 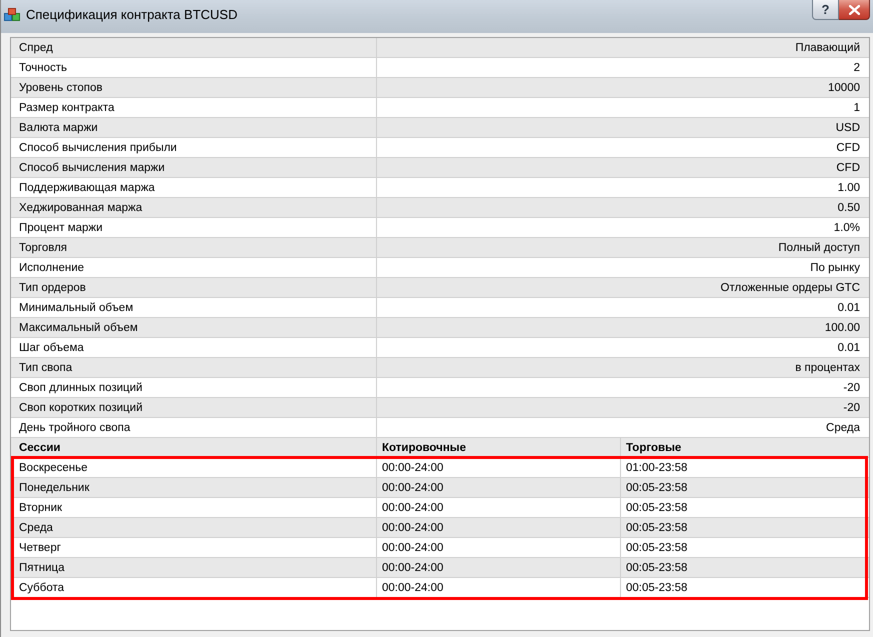 What do you see at coordinates (36, 48) in the screenshot?
I see `property-label: Спред` at bounding box center [36, 48].